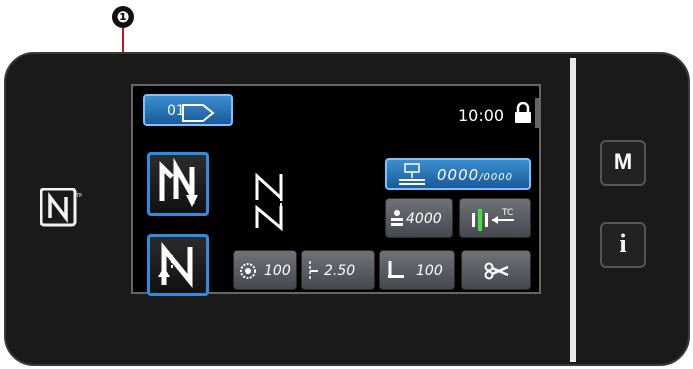 The image size is (693, 369). Describe the element at coordinates (277, 271) in the screenshot. I see `tension-value: 100` at that location.